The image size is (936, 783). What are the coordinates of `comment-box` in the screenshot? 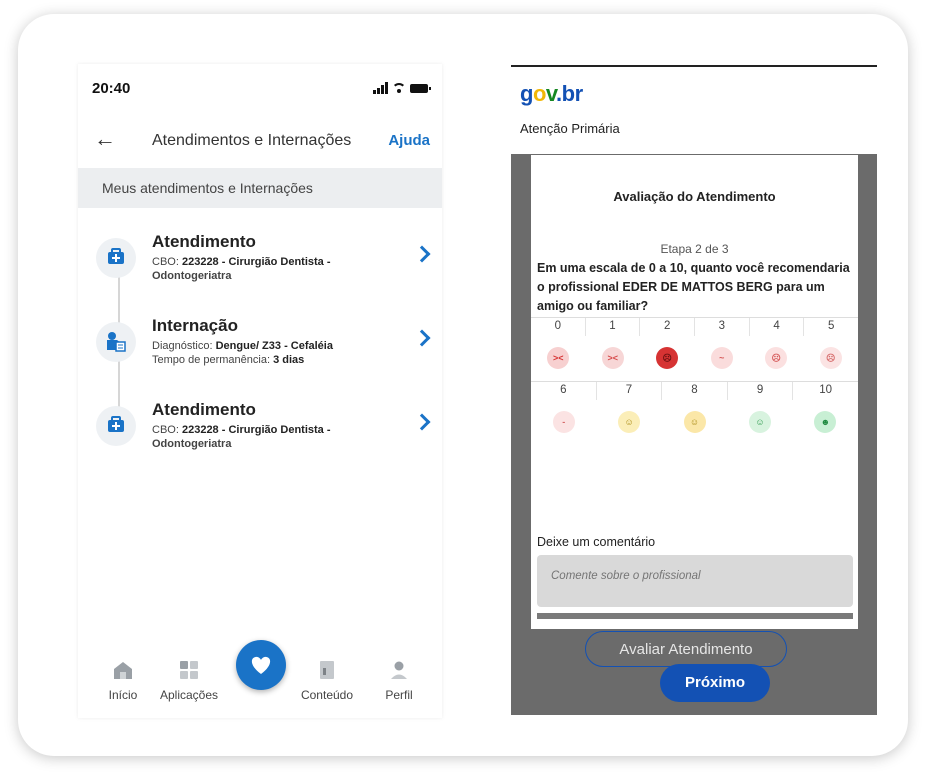 It's located at (695, 581).